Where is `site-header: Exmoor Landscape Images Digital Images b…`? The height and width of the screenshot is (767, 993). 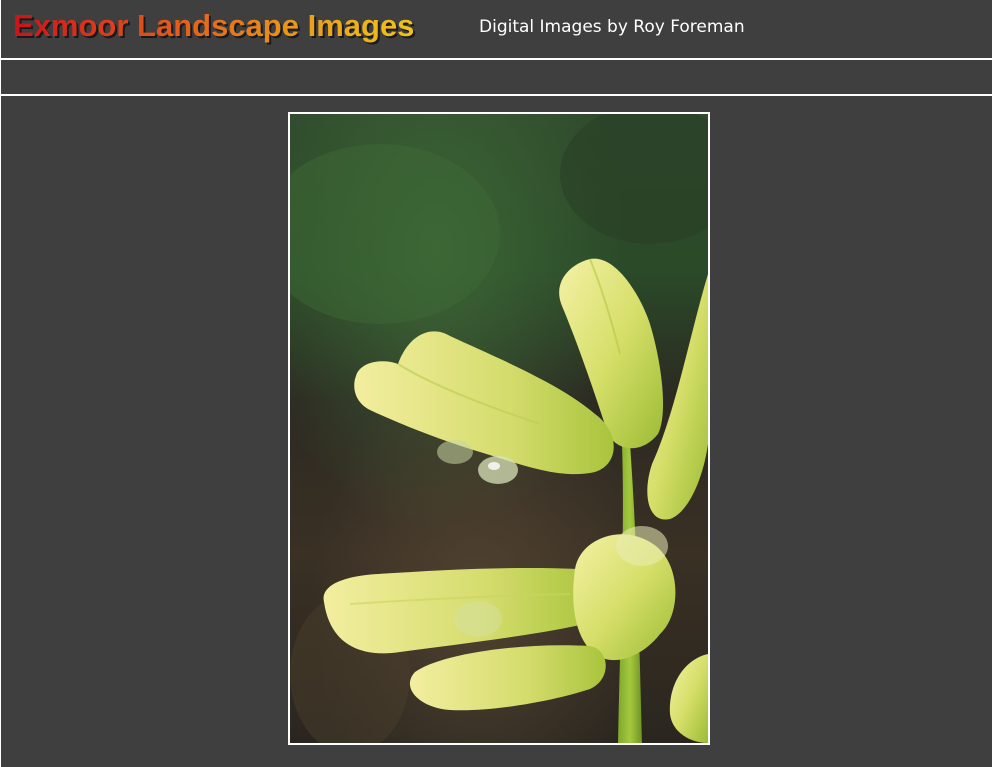
site-header: Exmoor Landscape Images Digital Images b… is located at coordinates (496, 29).